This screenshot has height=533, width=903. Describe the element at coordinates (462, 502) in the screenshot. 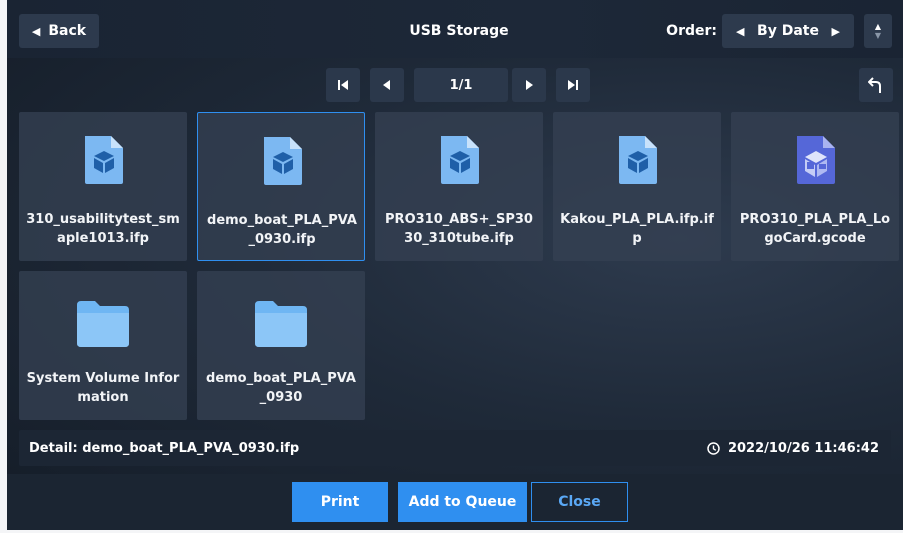

I see `add-to-queue-button: Add to Queue` at that location.